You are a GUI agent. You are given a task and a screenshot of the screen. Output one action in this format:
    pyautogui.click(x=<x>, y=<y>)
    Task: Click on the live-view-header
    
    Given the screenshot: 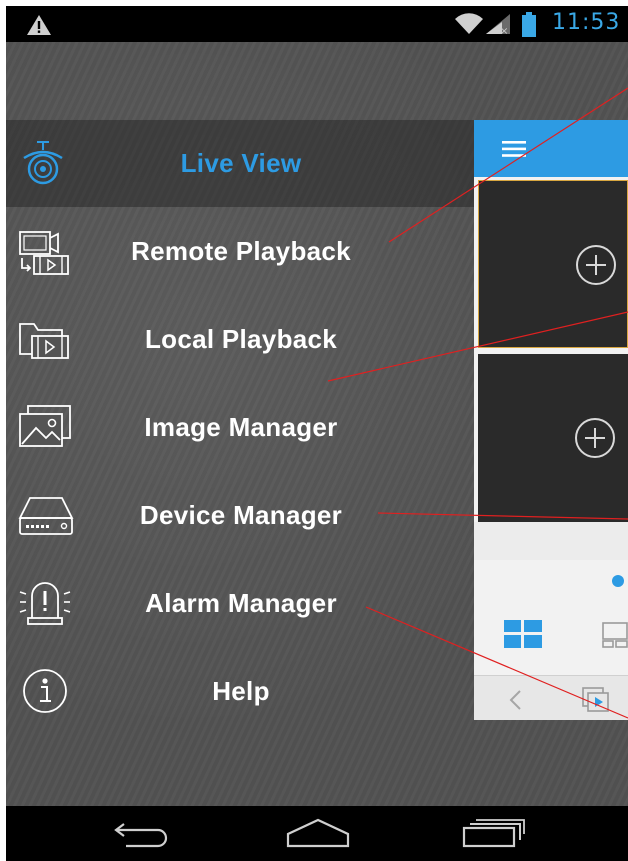 What is the action you would take?
    pyautogui.click(x=551, y=148)
    